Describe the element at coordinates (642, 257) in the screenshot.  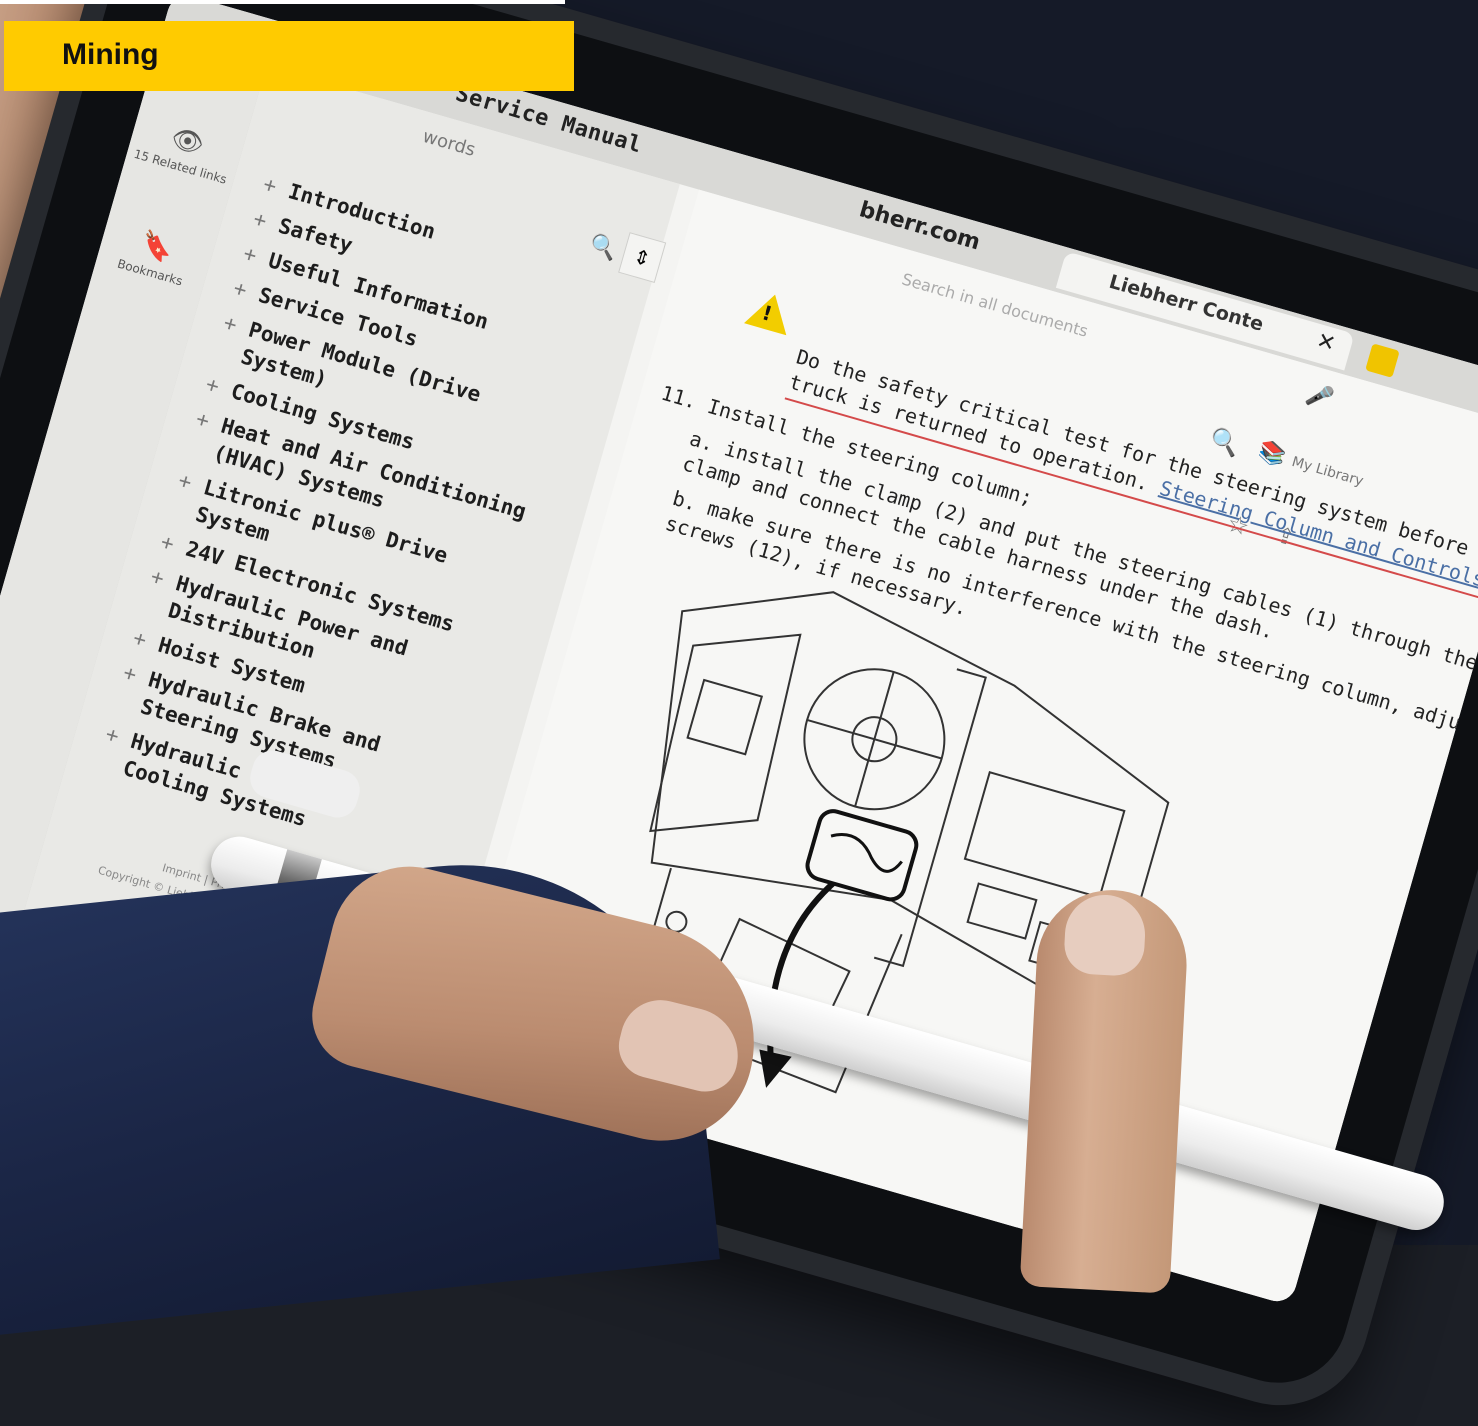
I see `expand-all-icon: ⇕` at that location.